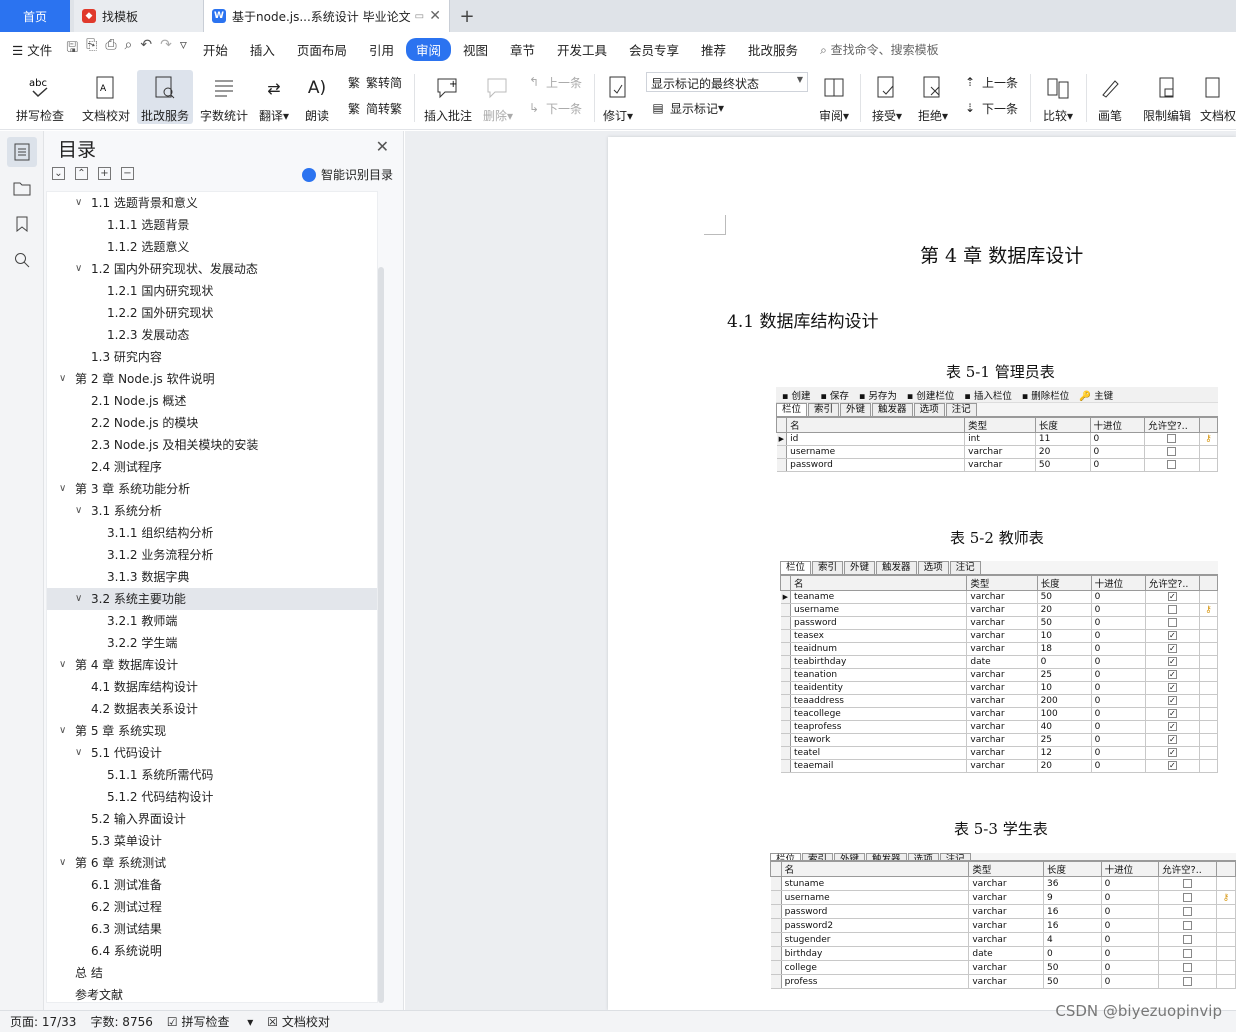 The height and width of the screenshot is (1032, 1236). I want to click on minus-icon: −, so click(127, 173).